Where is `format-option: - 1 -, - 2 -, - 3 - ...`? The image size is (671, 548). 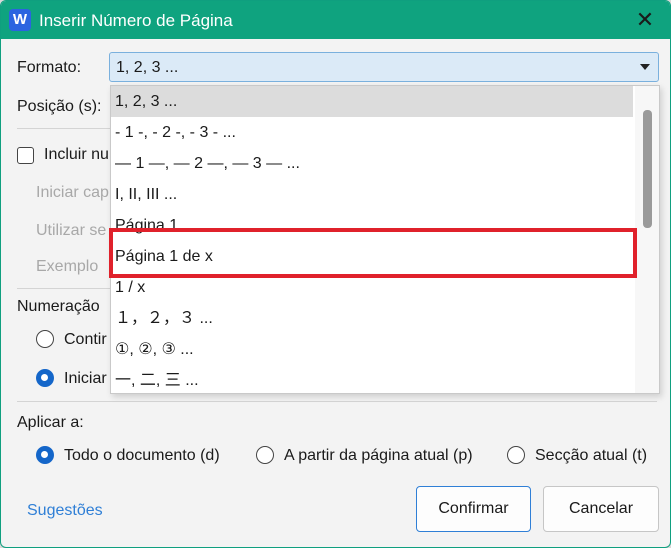
format-option: - 1 -, - 2 -, - 3 - ... is located at coordinates (372, 132).